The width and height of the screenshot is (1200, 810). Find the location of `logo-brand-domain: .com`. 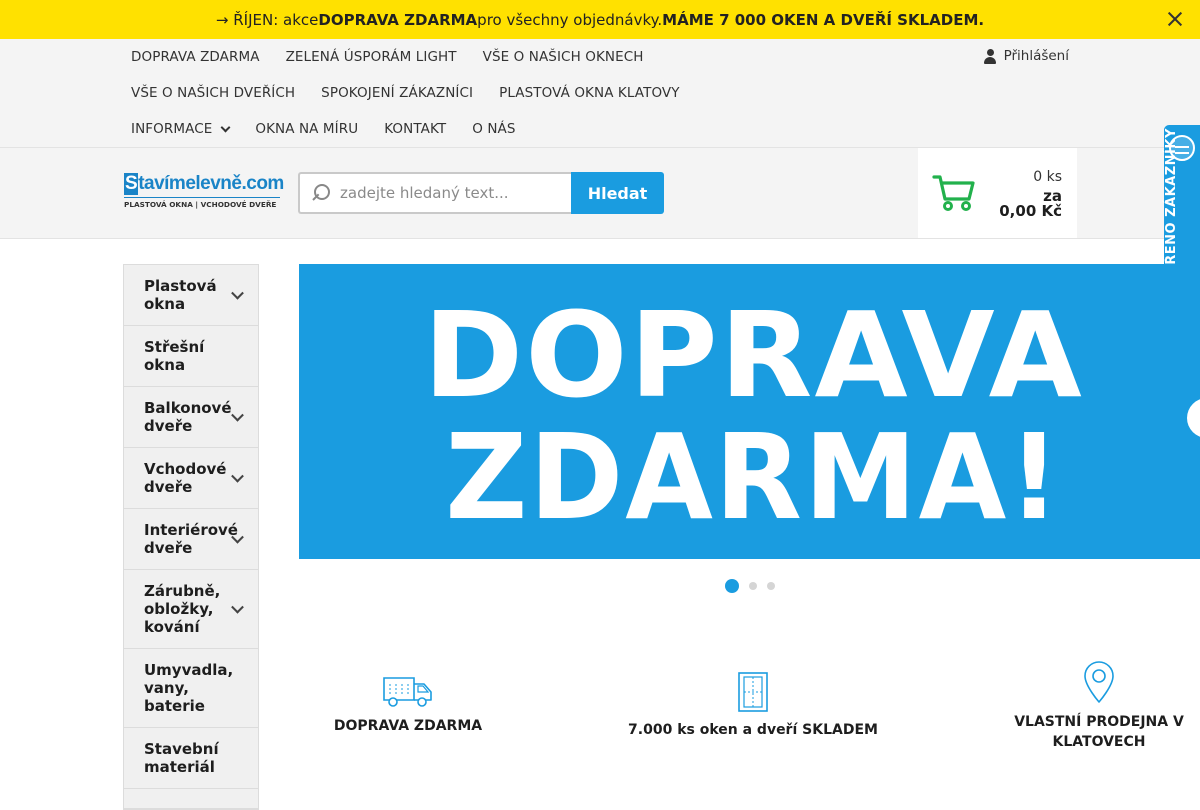

logo-brand-domain: .com is located at coordinates (262, 183).